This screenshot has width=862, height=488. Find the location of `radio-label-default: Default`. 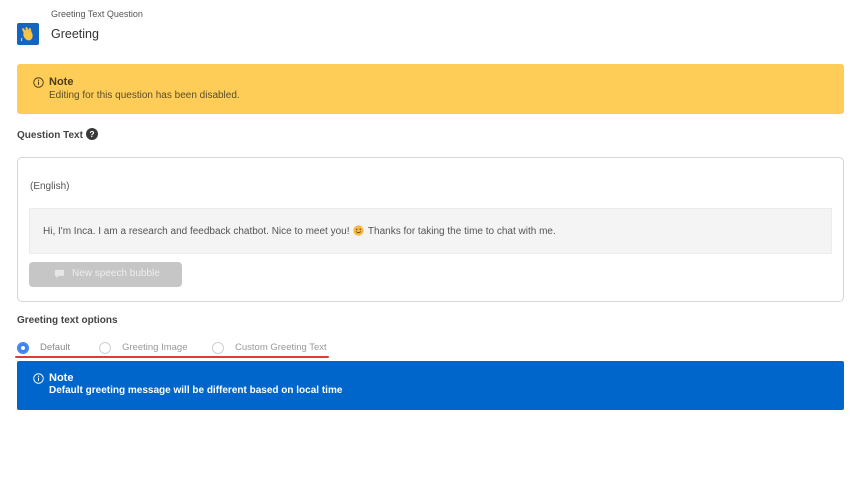

radio-label-default: Default is located at coordinates (55, 347).